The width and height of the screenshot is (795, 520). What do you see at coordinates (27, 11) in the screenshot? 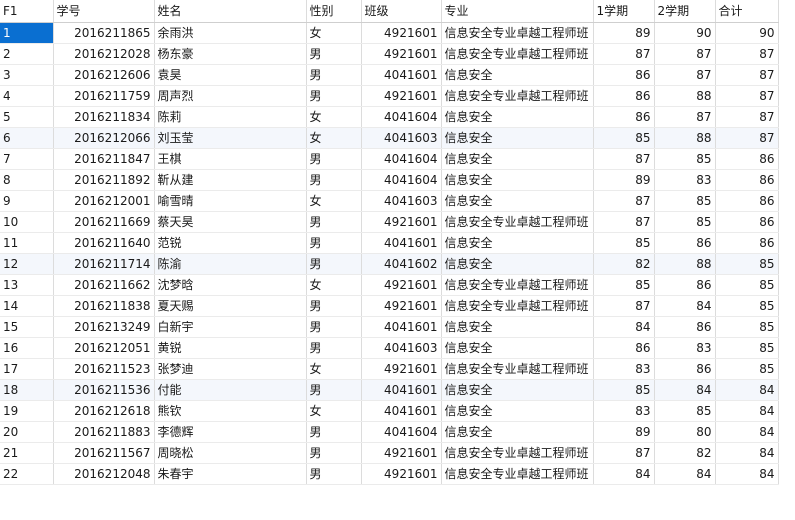
I see `column-header-f1: F1` at bounding box center [27, 11].